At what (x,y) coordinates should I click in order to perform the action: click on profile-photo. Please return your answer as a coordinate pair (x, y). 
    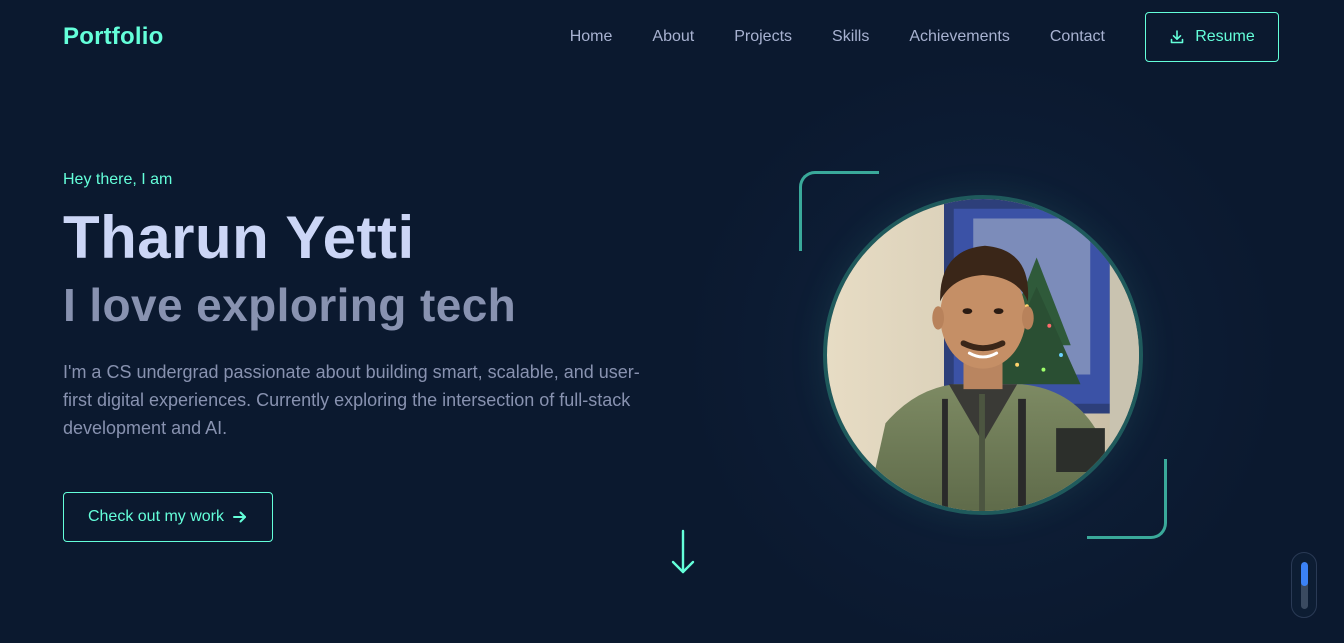
    Looking at the image, I should click on (983, 355).